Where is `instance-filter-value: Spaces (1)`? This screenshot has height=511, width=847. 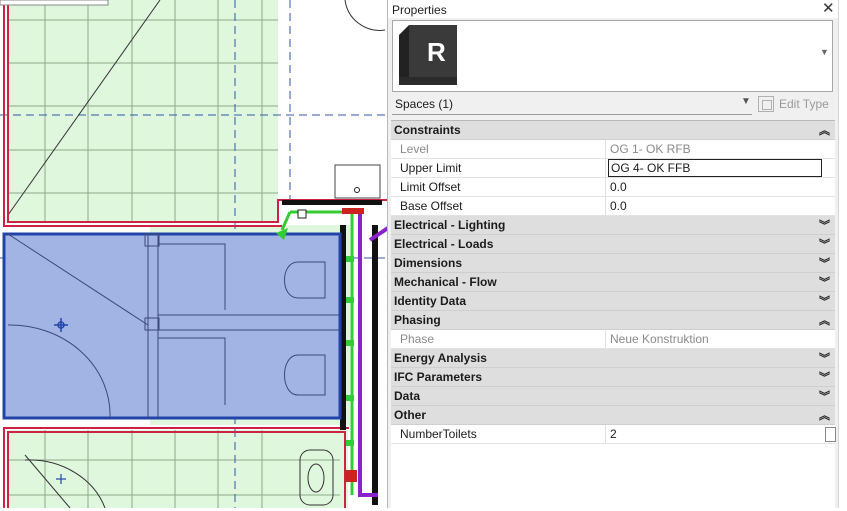
instance-filter-value: Spaces (1) is located at coordinates (424, 104).